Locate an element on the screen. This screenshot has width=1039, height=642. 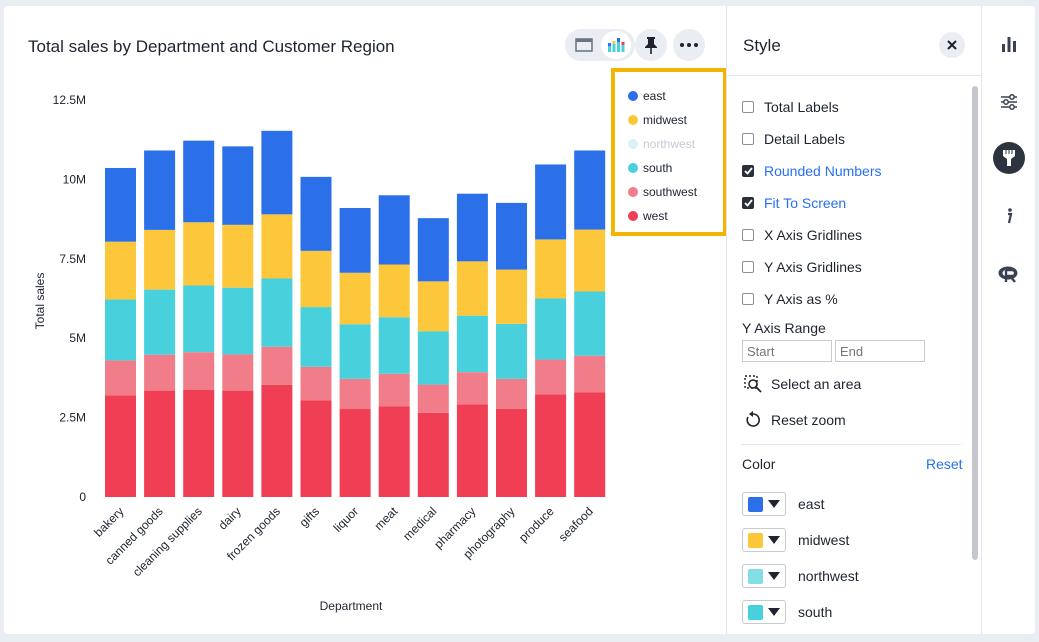
option-x-axis-gridlines: X Axis Gridlines is located at coordinates (802, 235).